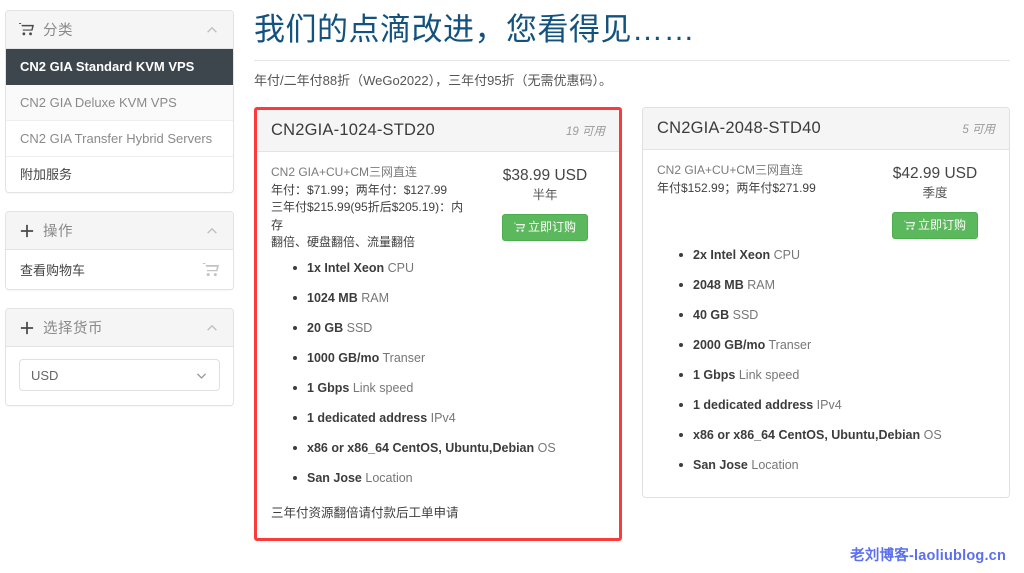 Image resolution: width=1024 pixels, height=573 pixels. Describe the element at coordinates (438, 131) in the screenshot. I see `card-header: CN2GIA-1024-STD20 19 可用` at that location.